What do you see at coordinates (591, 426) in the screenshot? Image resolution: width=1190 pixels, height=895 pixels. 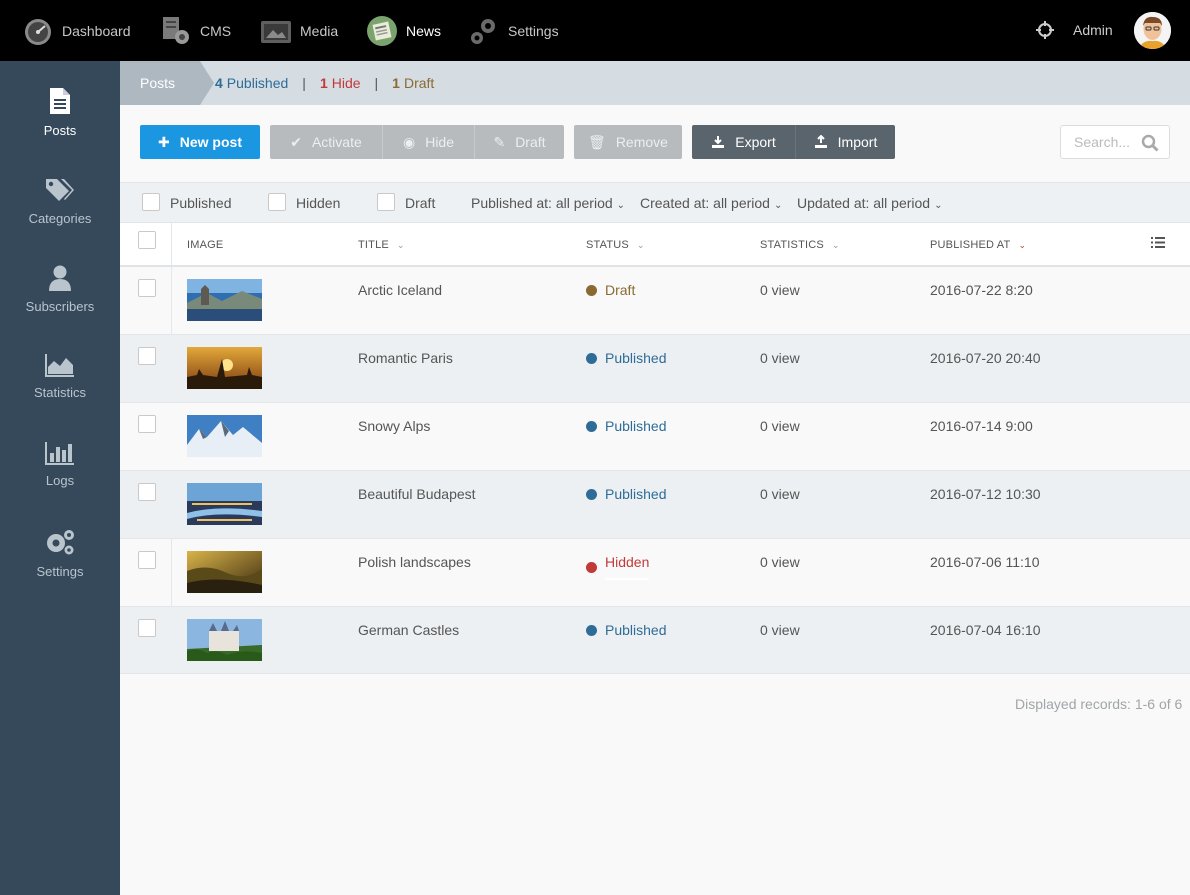 I see `status-dot-icon` at bounding box center [591, 426].